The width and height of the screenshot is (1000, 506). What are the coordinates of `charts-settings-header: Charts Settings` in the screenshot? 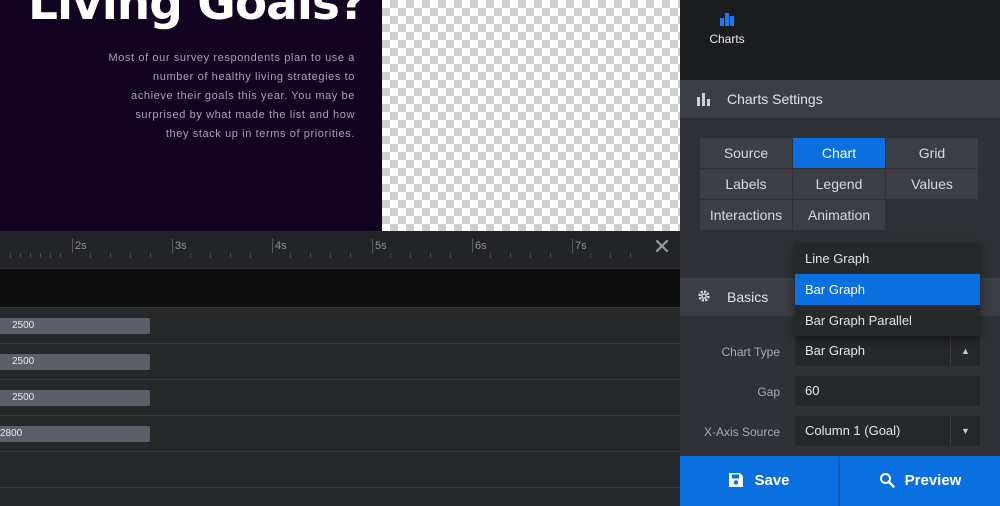 It's located at (840, 99).